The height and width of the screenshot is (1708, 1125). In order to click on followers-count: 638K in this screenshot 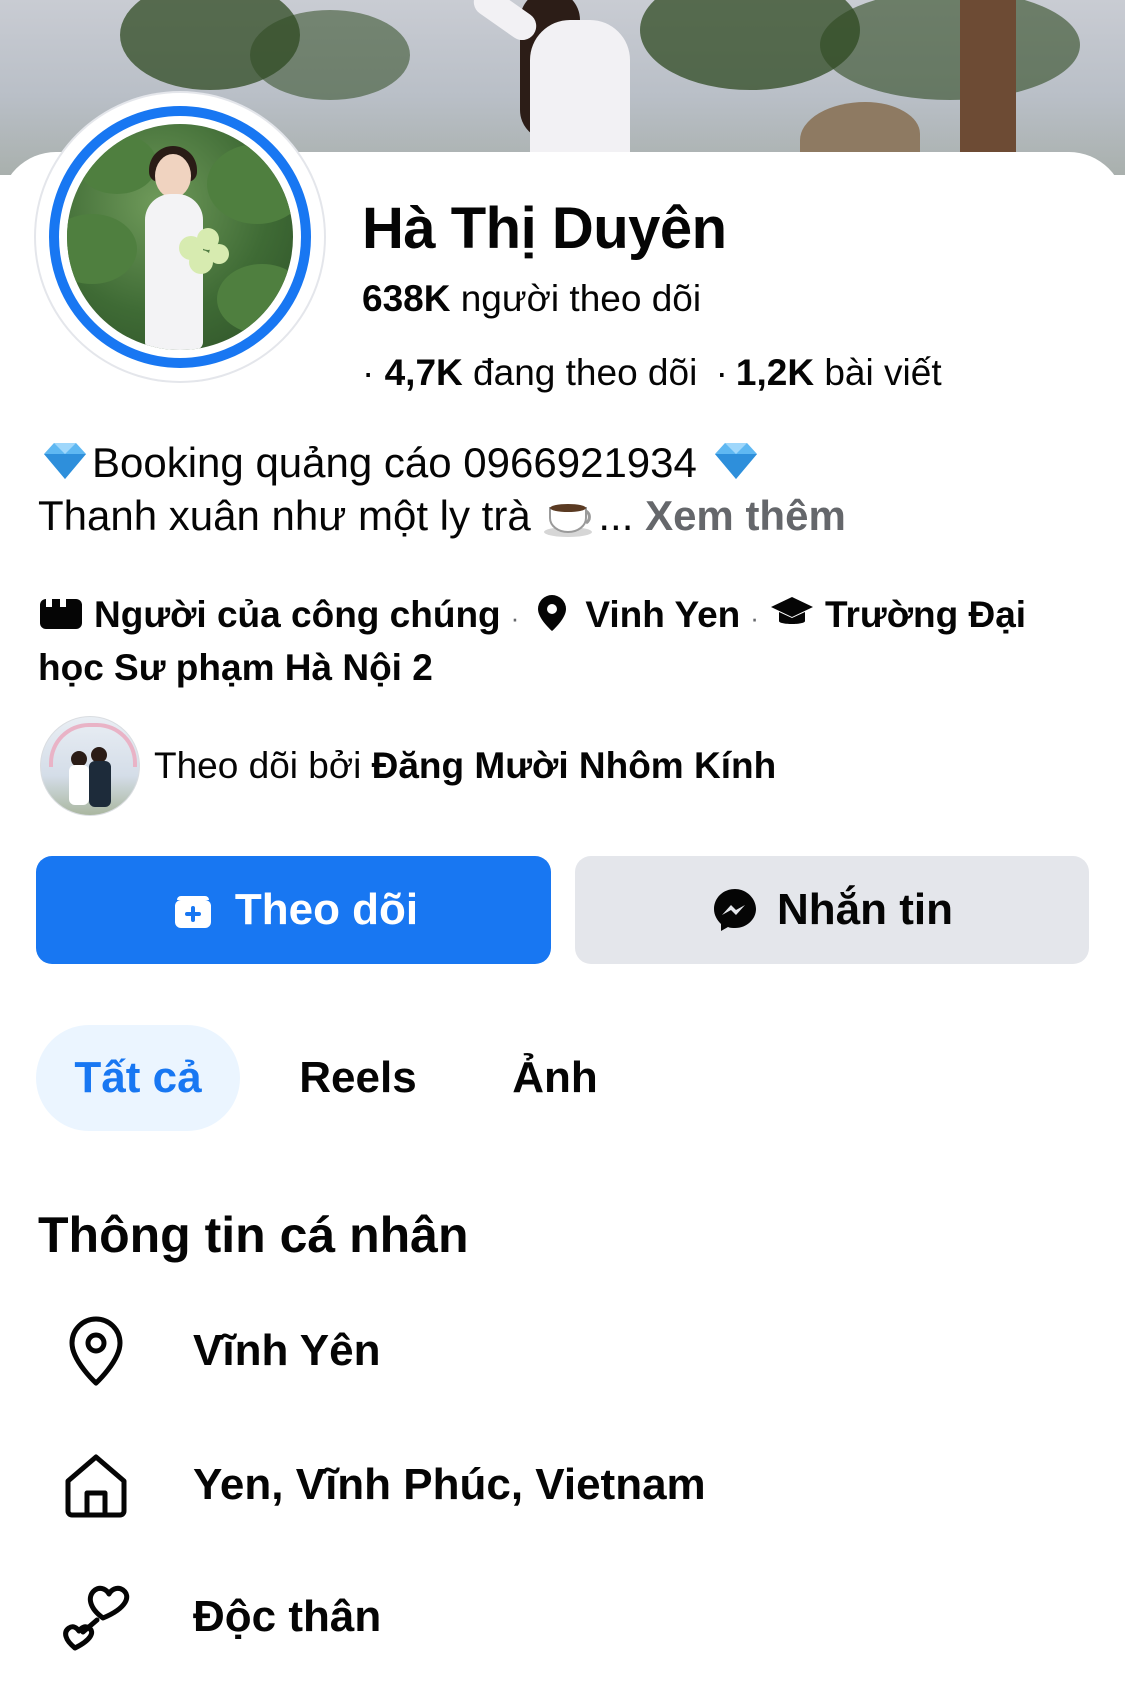, I will do `click(406, 298)`.